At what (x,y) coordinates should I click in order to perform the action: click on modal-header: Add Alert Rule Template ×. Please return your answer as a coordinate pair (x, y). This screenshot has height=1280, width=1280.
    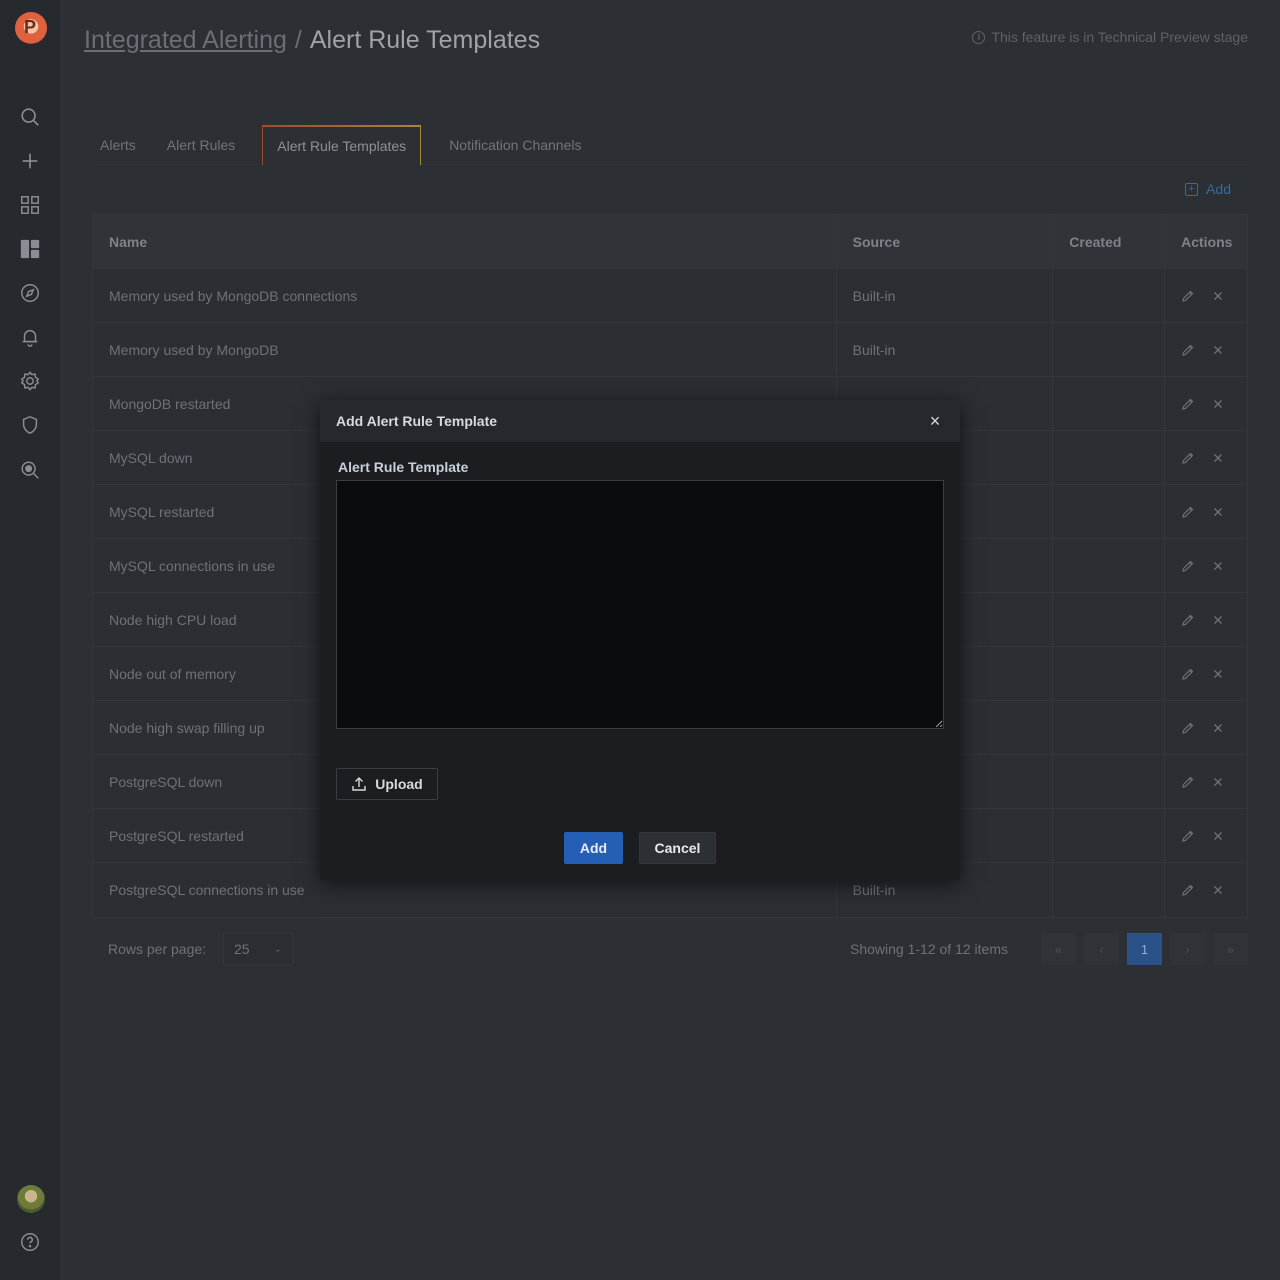
    Looking at the image, I should click on (640, 421).